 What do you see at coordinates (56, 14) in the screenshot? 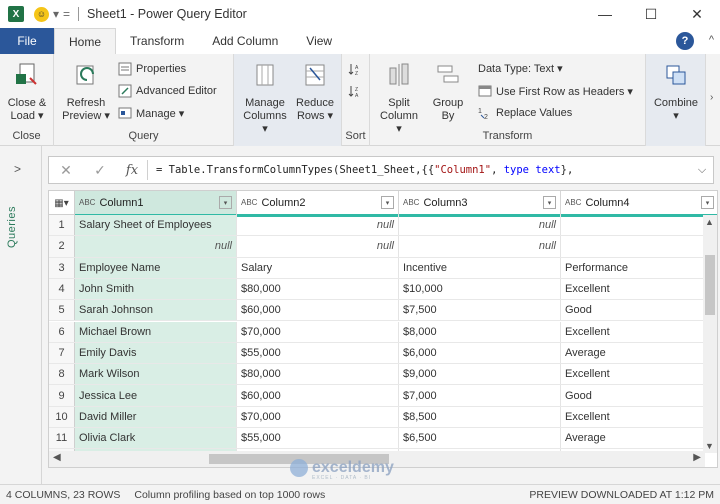
I see `undo-dropdown-icon: ▾` at bounding box center [56, 14].